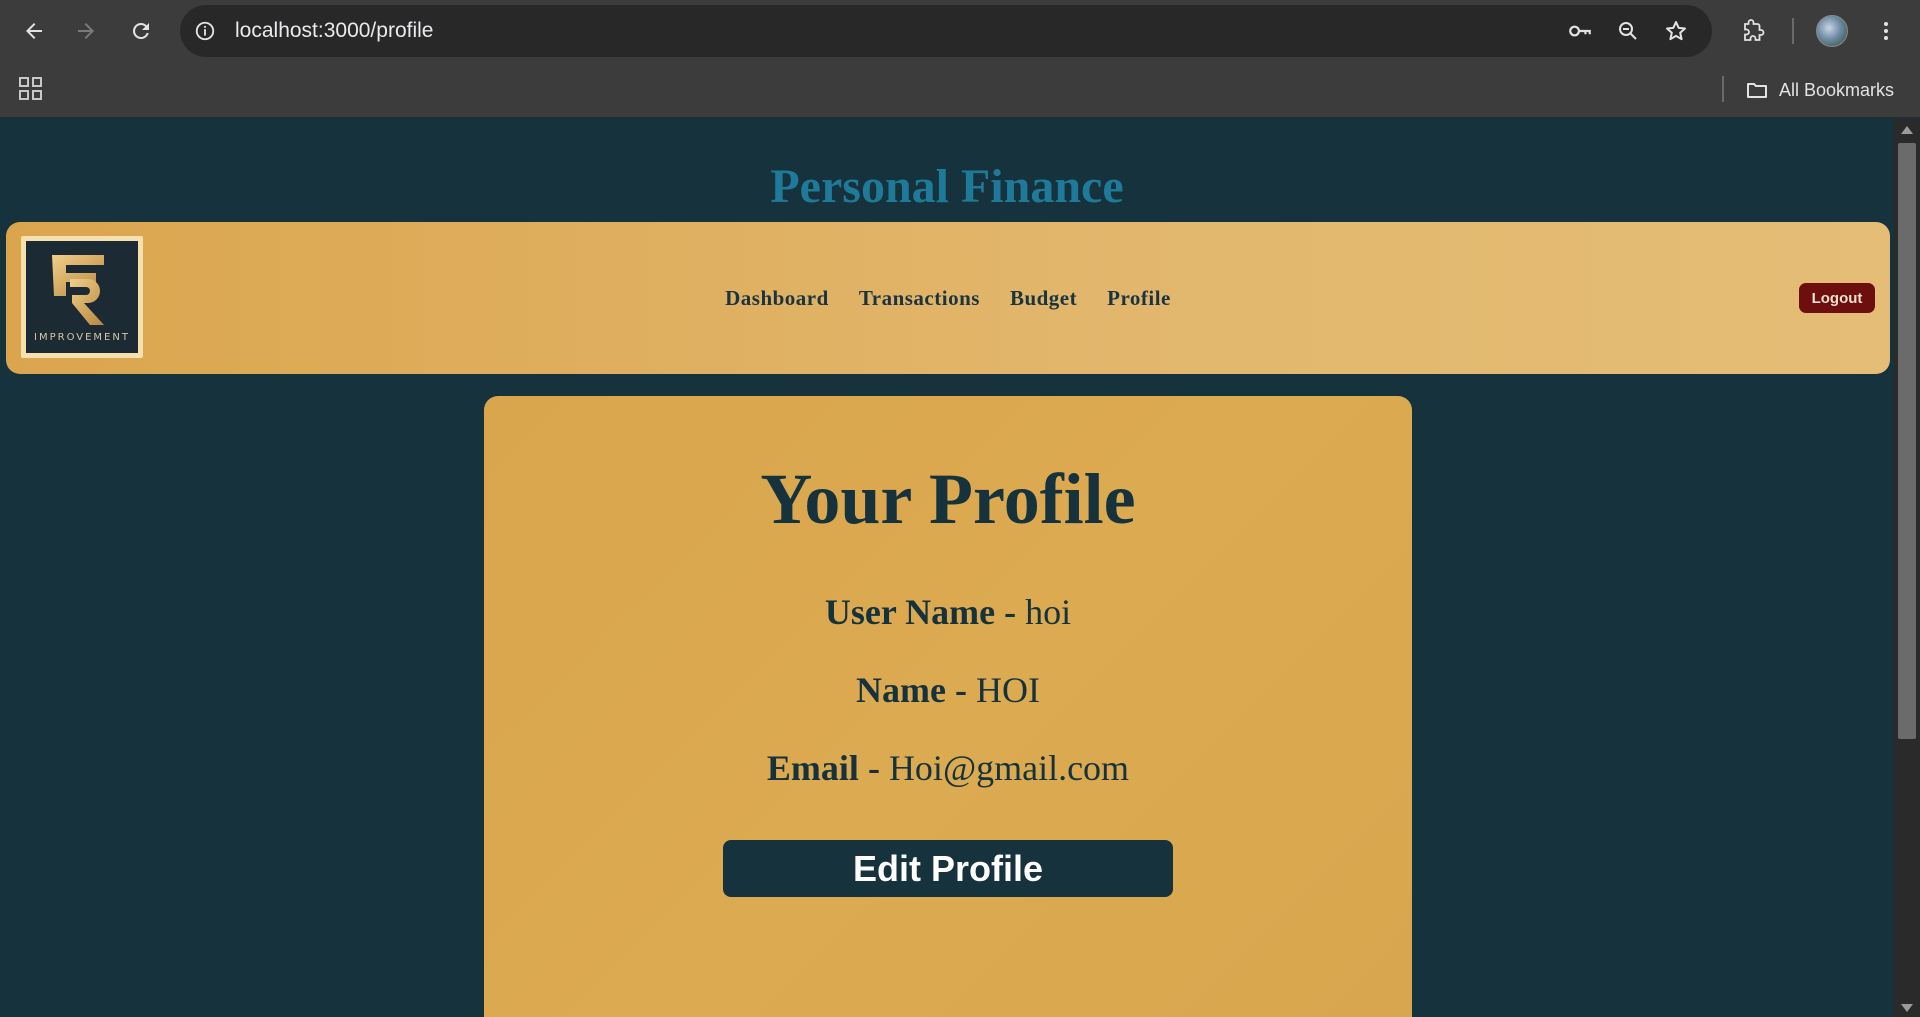 The image size is (1920, 1017). I want to click on logout-button: Logout, so click(1837, 298).